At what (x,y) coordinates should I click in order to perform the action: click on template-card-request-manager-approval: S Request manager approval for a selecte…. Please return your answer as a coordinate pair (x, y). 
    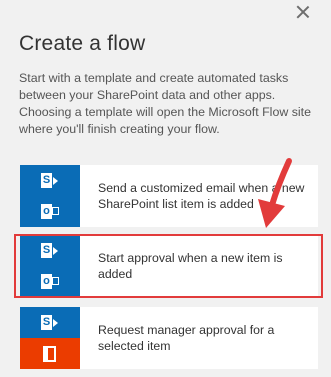
    Looking at the image, I should click on (169, 338).